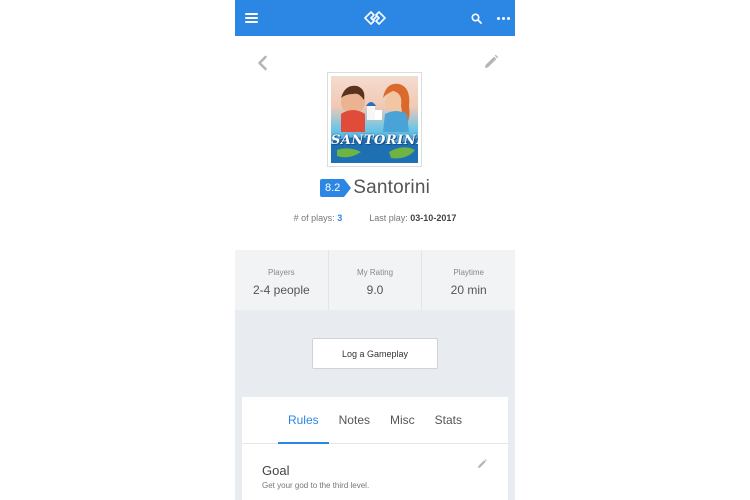  What do you see at coordinates (375, 353) in the screenshot?
I see `log-gameplay-button: Log a Gameplay` at bounding box center [375, 353].